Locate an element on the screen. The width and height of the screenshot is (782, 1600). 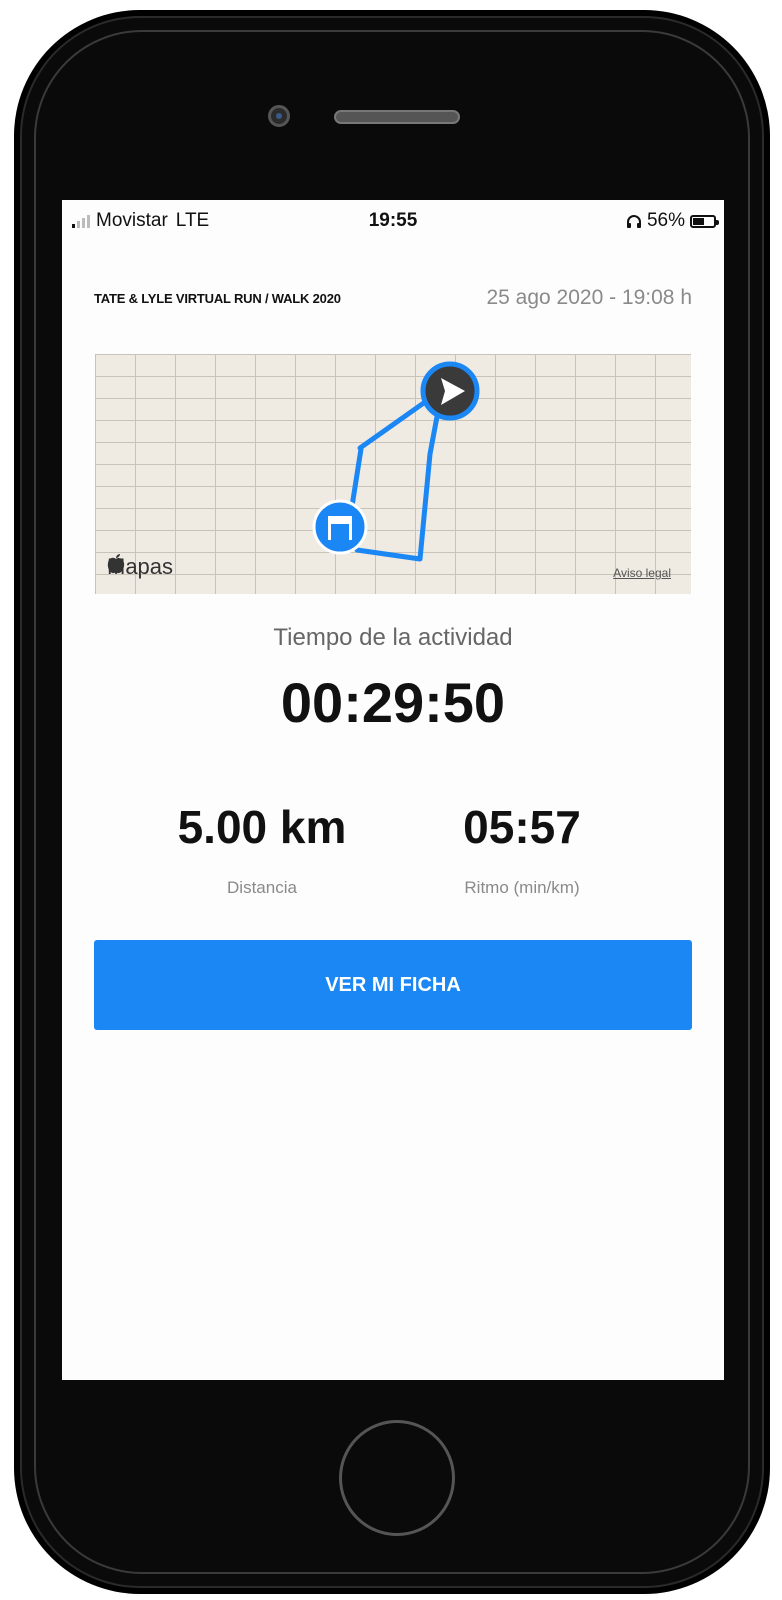
pace-stat: 05:57 Ritmo (min/km) is located at coordinates (522, 849).